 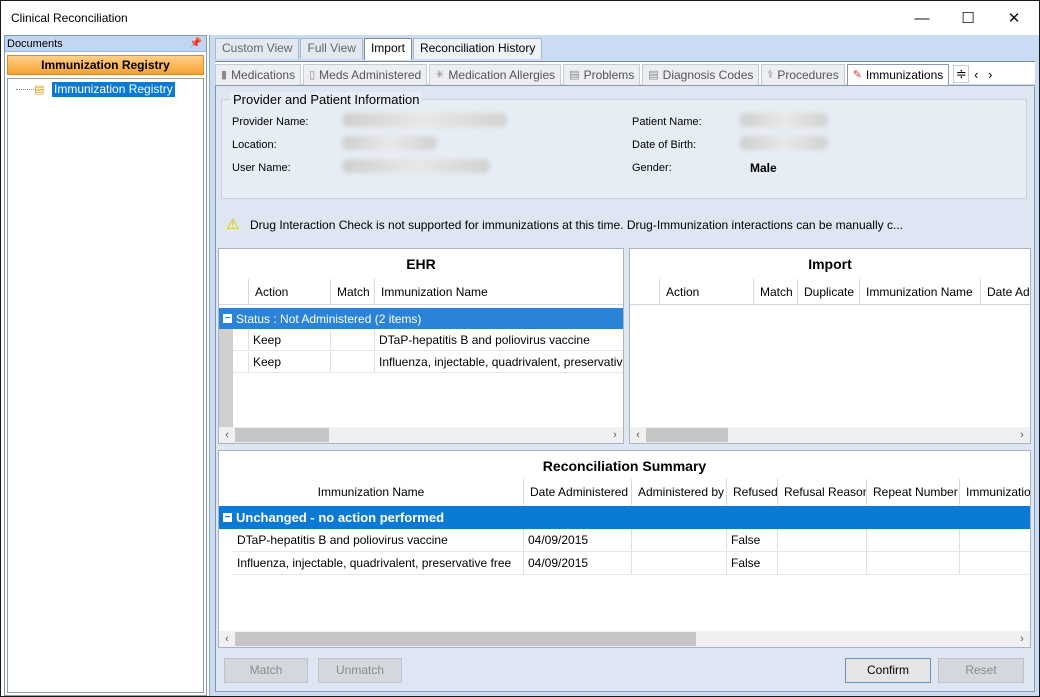 I want to click on summary-col-administered-by: Administered by, so click(x=679, y=492).